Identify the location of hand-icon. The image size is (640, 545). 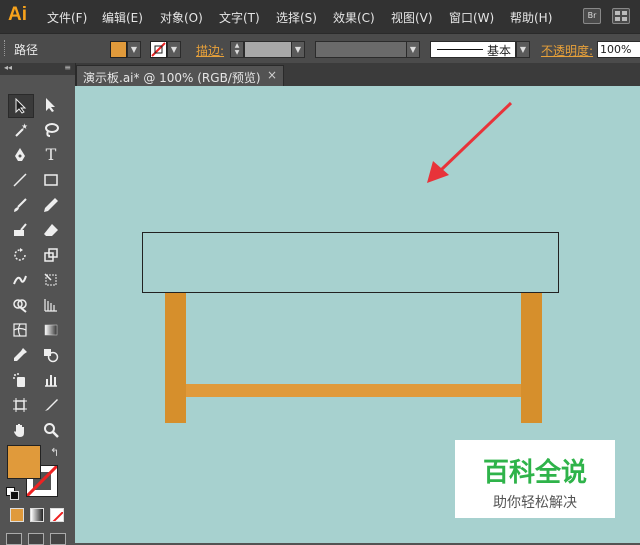
(19, 430).